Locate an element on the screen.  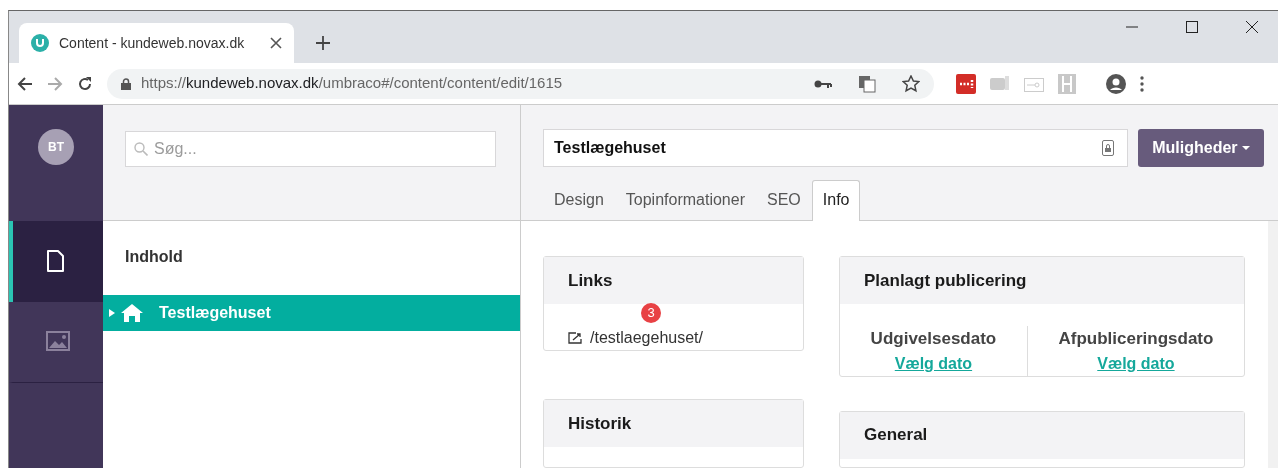
editor-tab: Topinformationer is located at coordinates (685, 200).